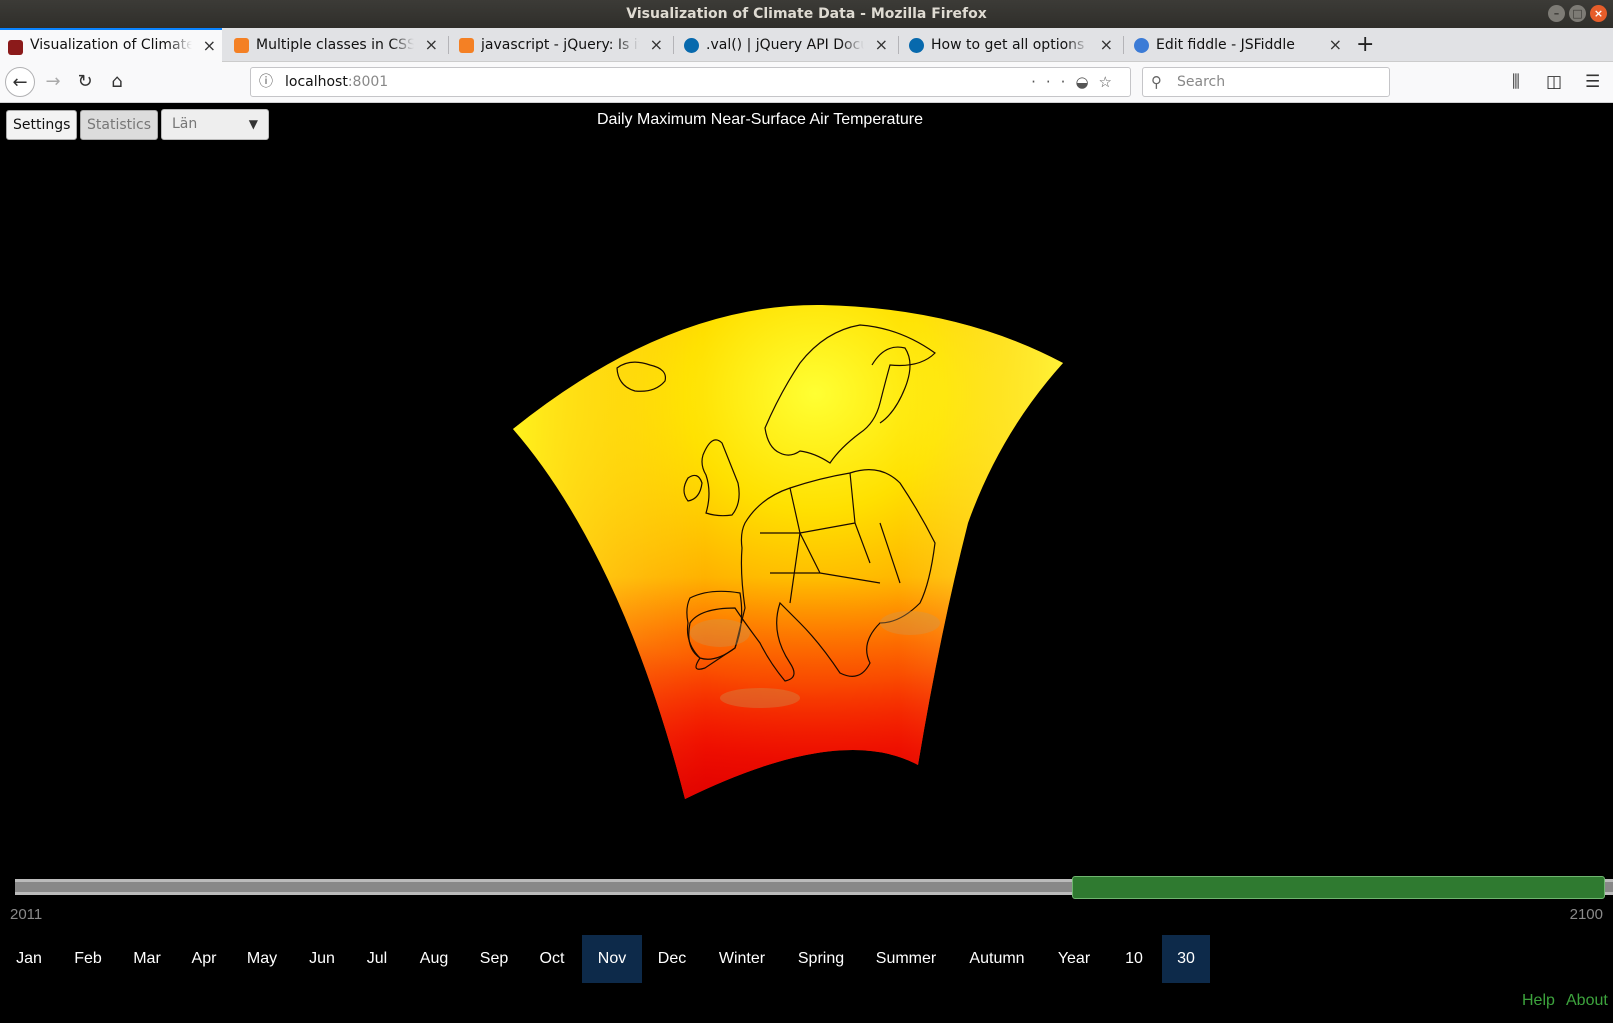 Image resolution: width=1613 pixels, height=1023 pixels. What do you see at coordinates (1053, 82) in the screenshot?
I see `more-actions-icon: ···` at bounding box center [1053, 82].